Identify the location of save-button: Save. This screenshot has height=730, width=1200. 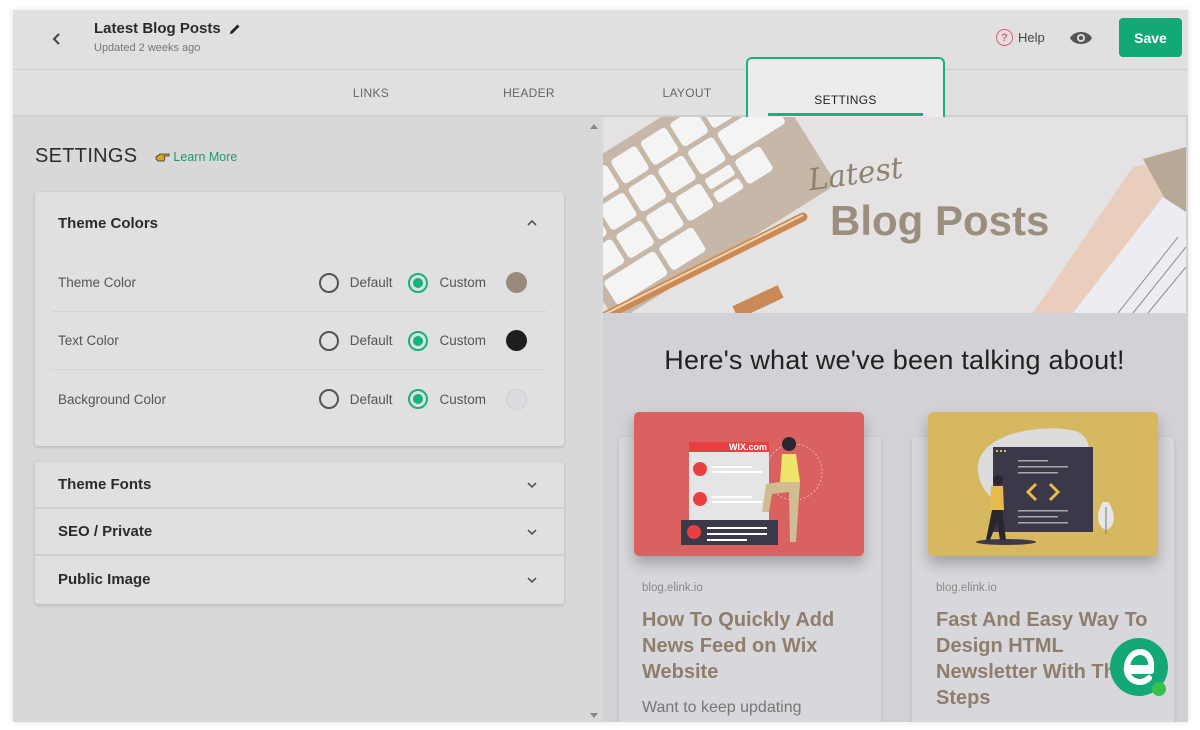
(1150, 37).